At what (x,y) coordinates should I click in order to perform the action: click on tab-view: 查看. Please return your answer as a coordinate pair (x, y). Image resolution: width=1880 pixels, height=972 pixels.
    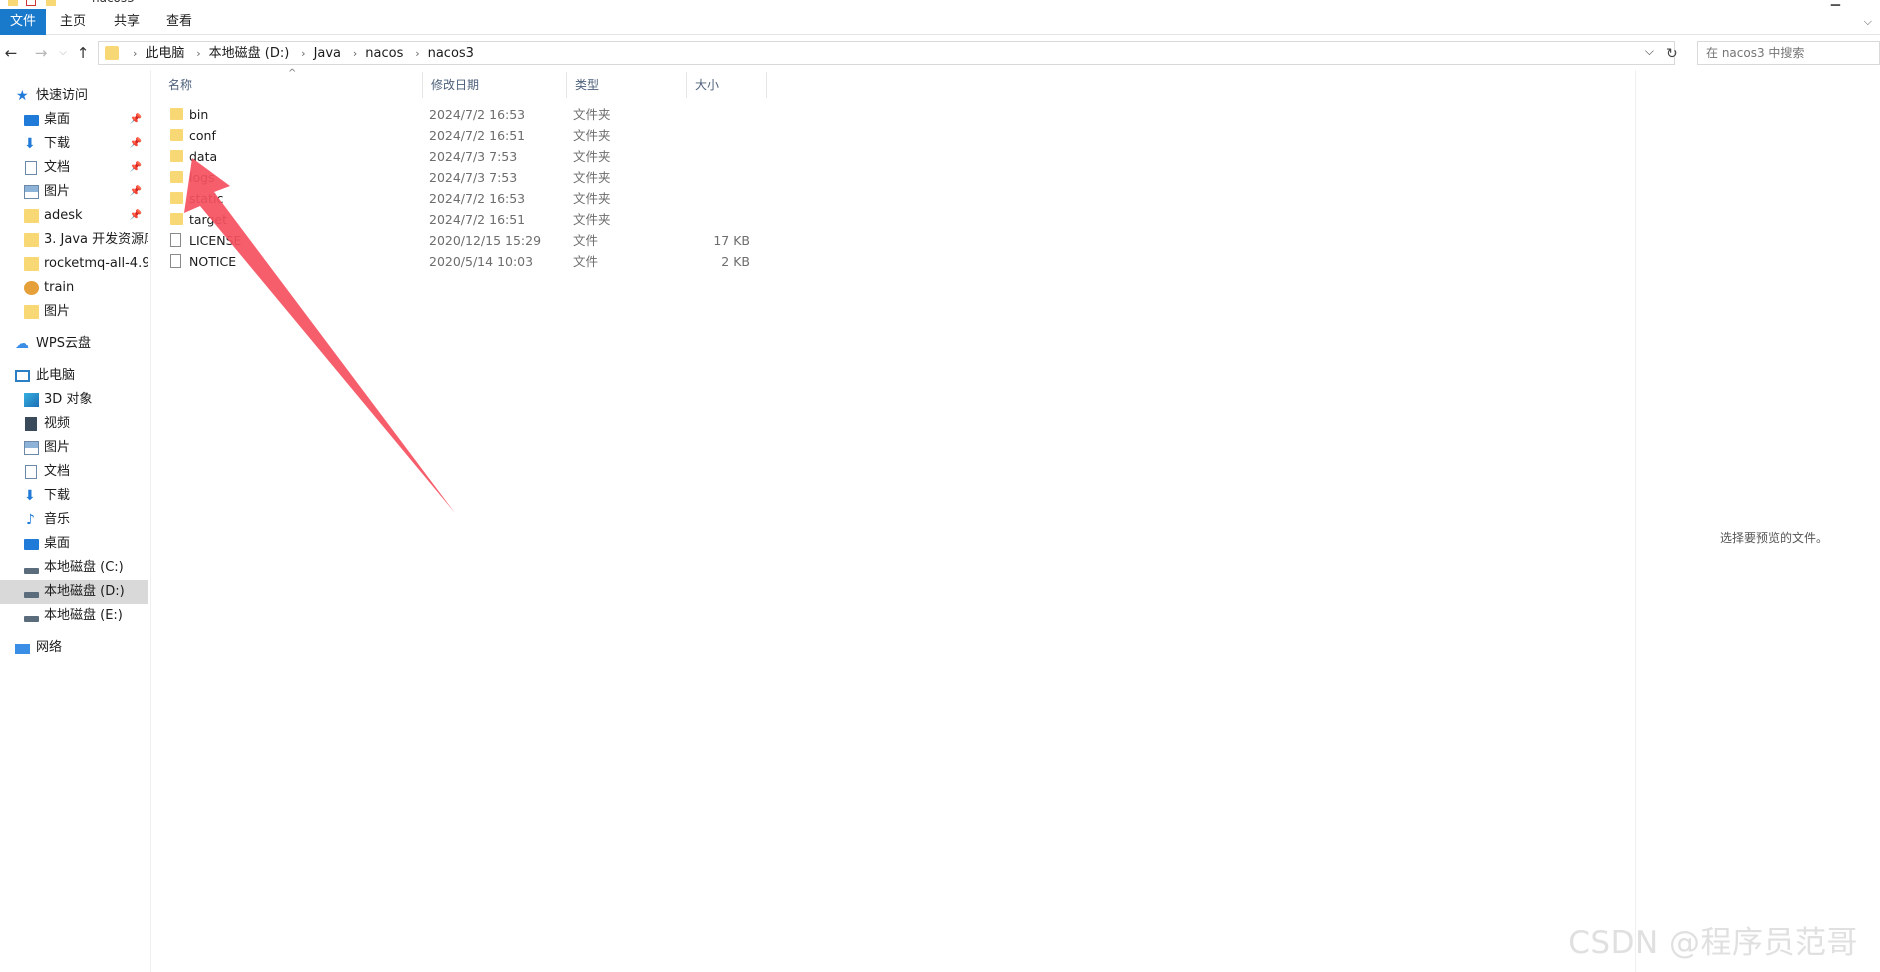
    Looking at the image, I should click on (179, 22).